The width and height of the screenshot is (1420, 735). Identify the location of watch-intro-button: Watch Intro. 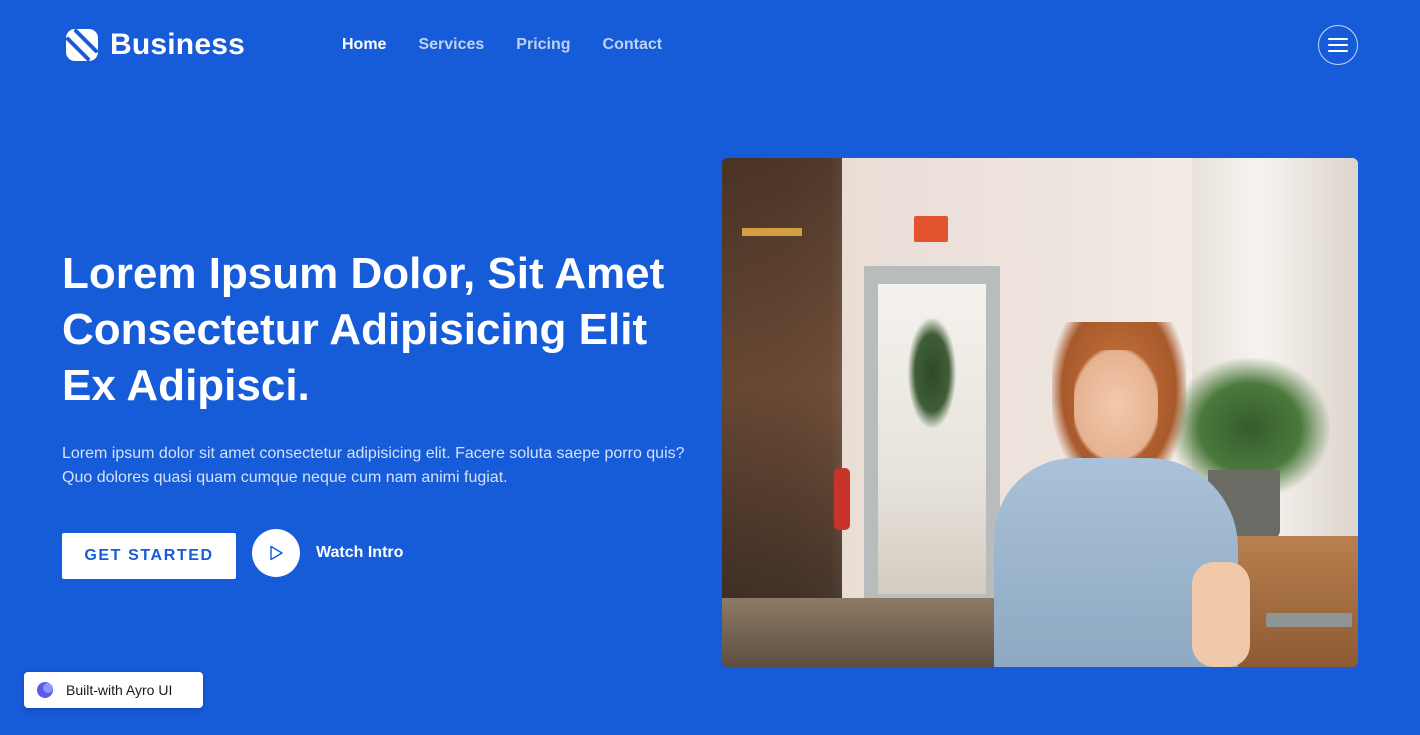
(327, 553).